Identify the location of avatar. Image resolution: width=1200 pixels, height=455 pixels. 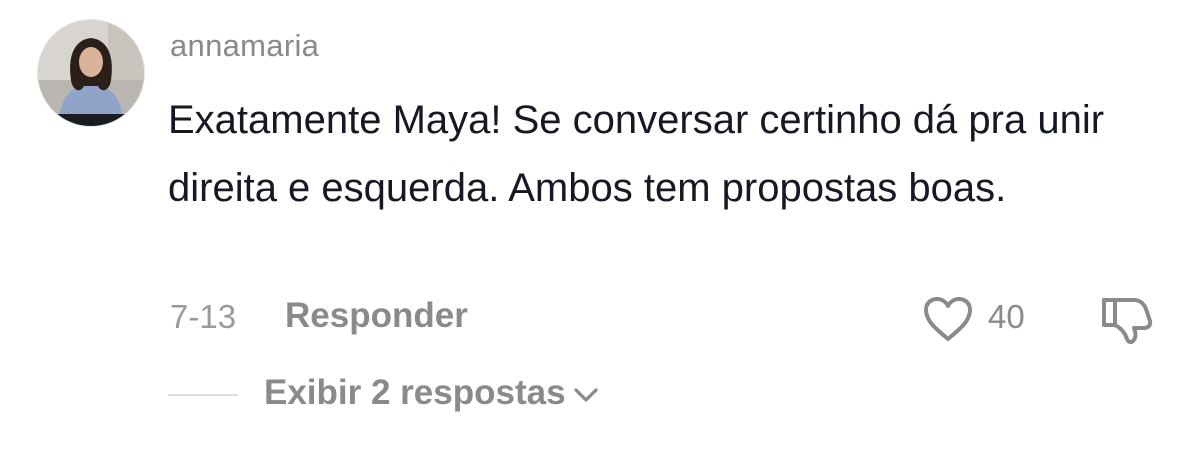
(91, 73).